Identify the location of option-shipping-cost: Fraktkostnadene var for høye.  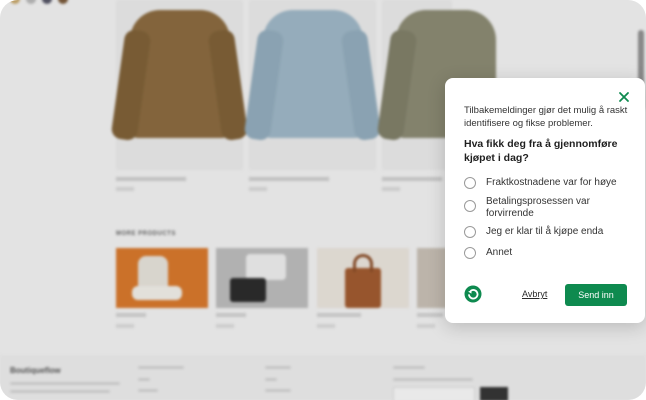
(547, 183).